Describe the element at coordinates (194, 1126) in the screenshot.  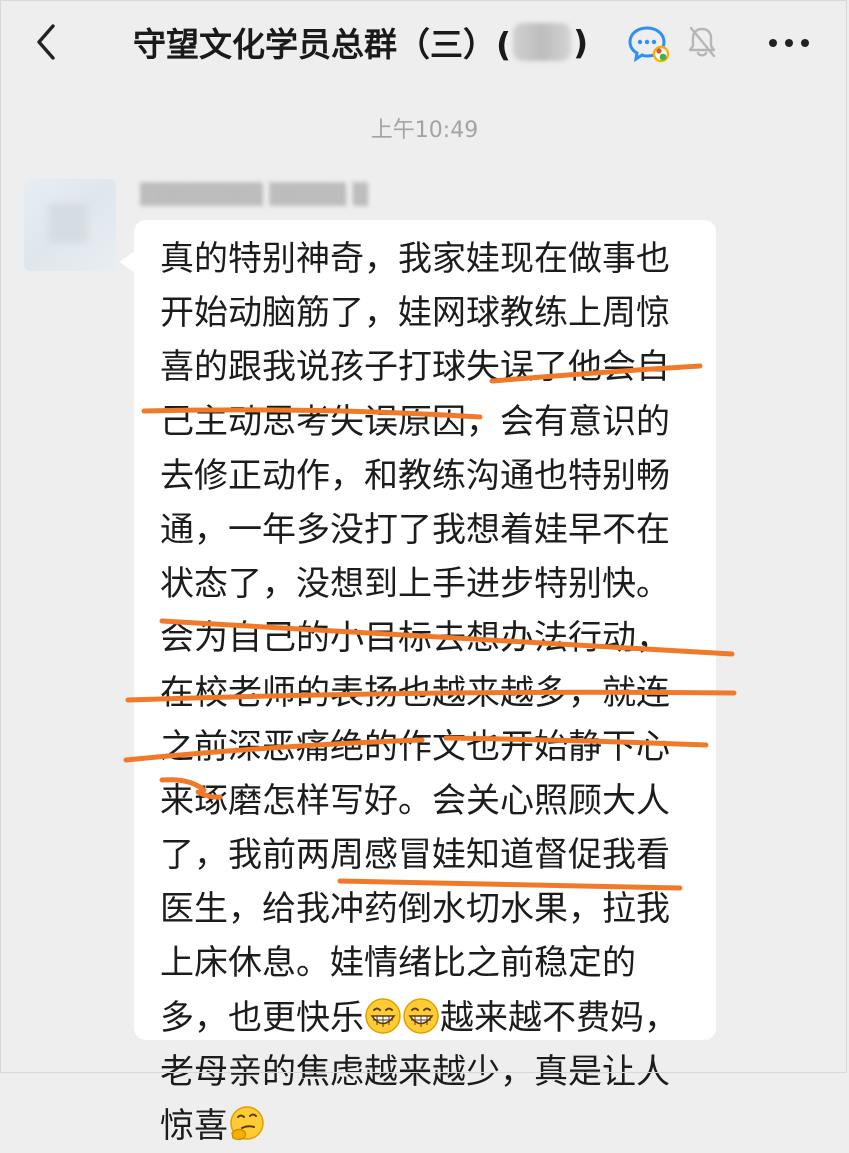
I see `message-line-part: 惊喜` at that location.